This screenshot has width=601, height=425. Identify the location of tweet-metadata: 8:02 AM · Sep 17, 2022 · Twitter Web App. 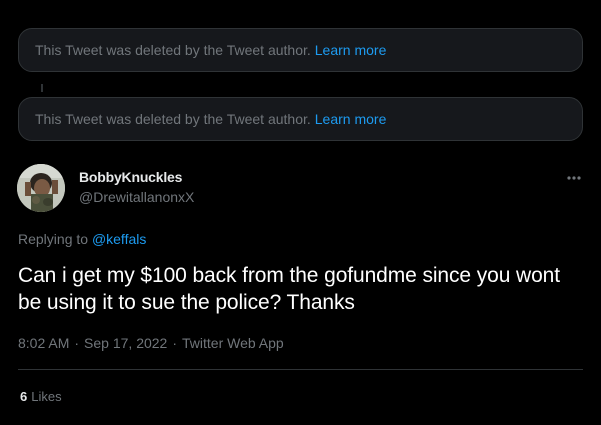
(151, 343).